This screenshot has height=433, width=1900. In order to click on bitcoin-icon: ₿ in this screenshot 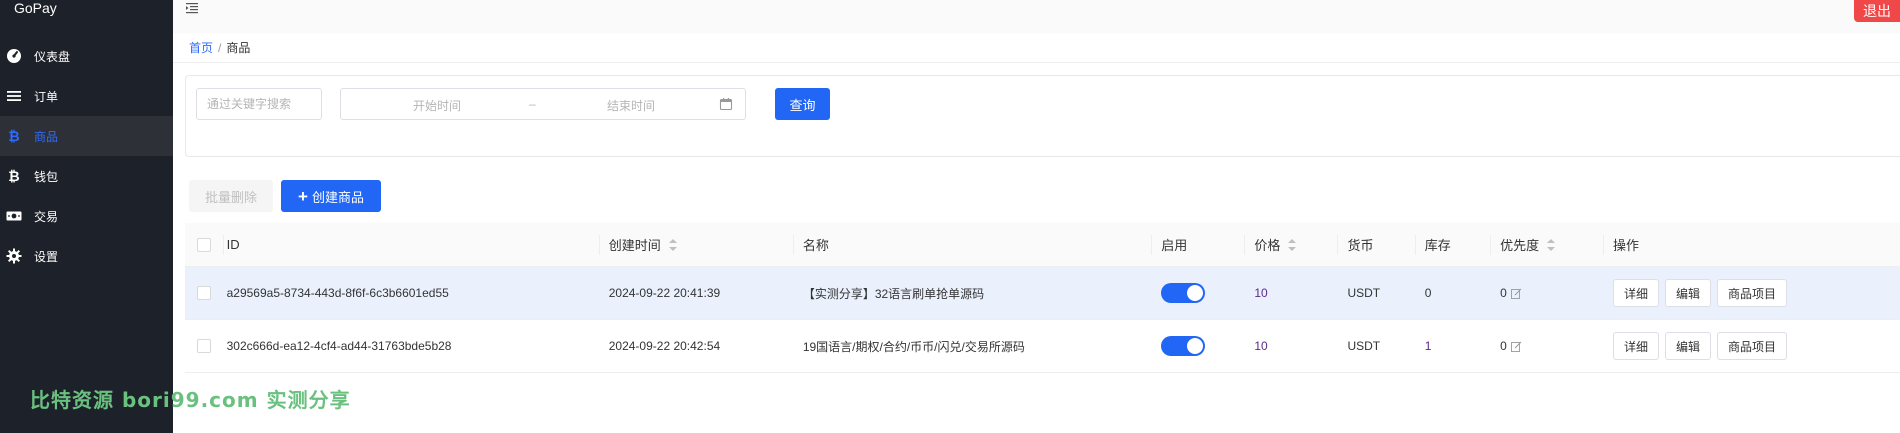, I will do `click(14, 176)`.